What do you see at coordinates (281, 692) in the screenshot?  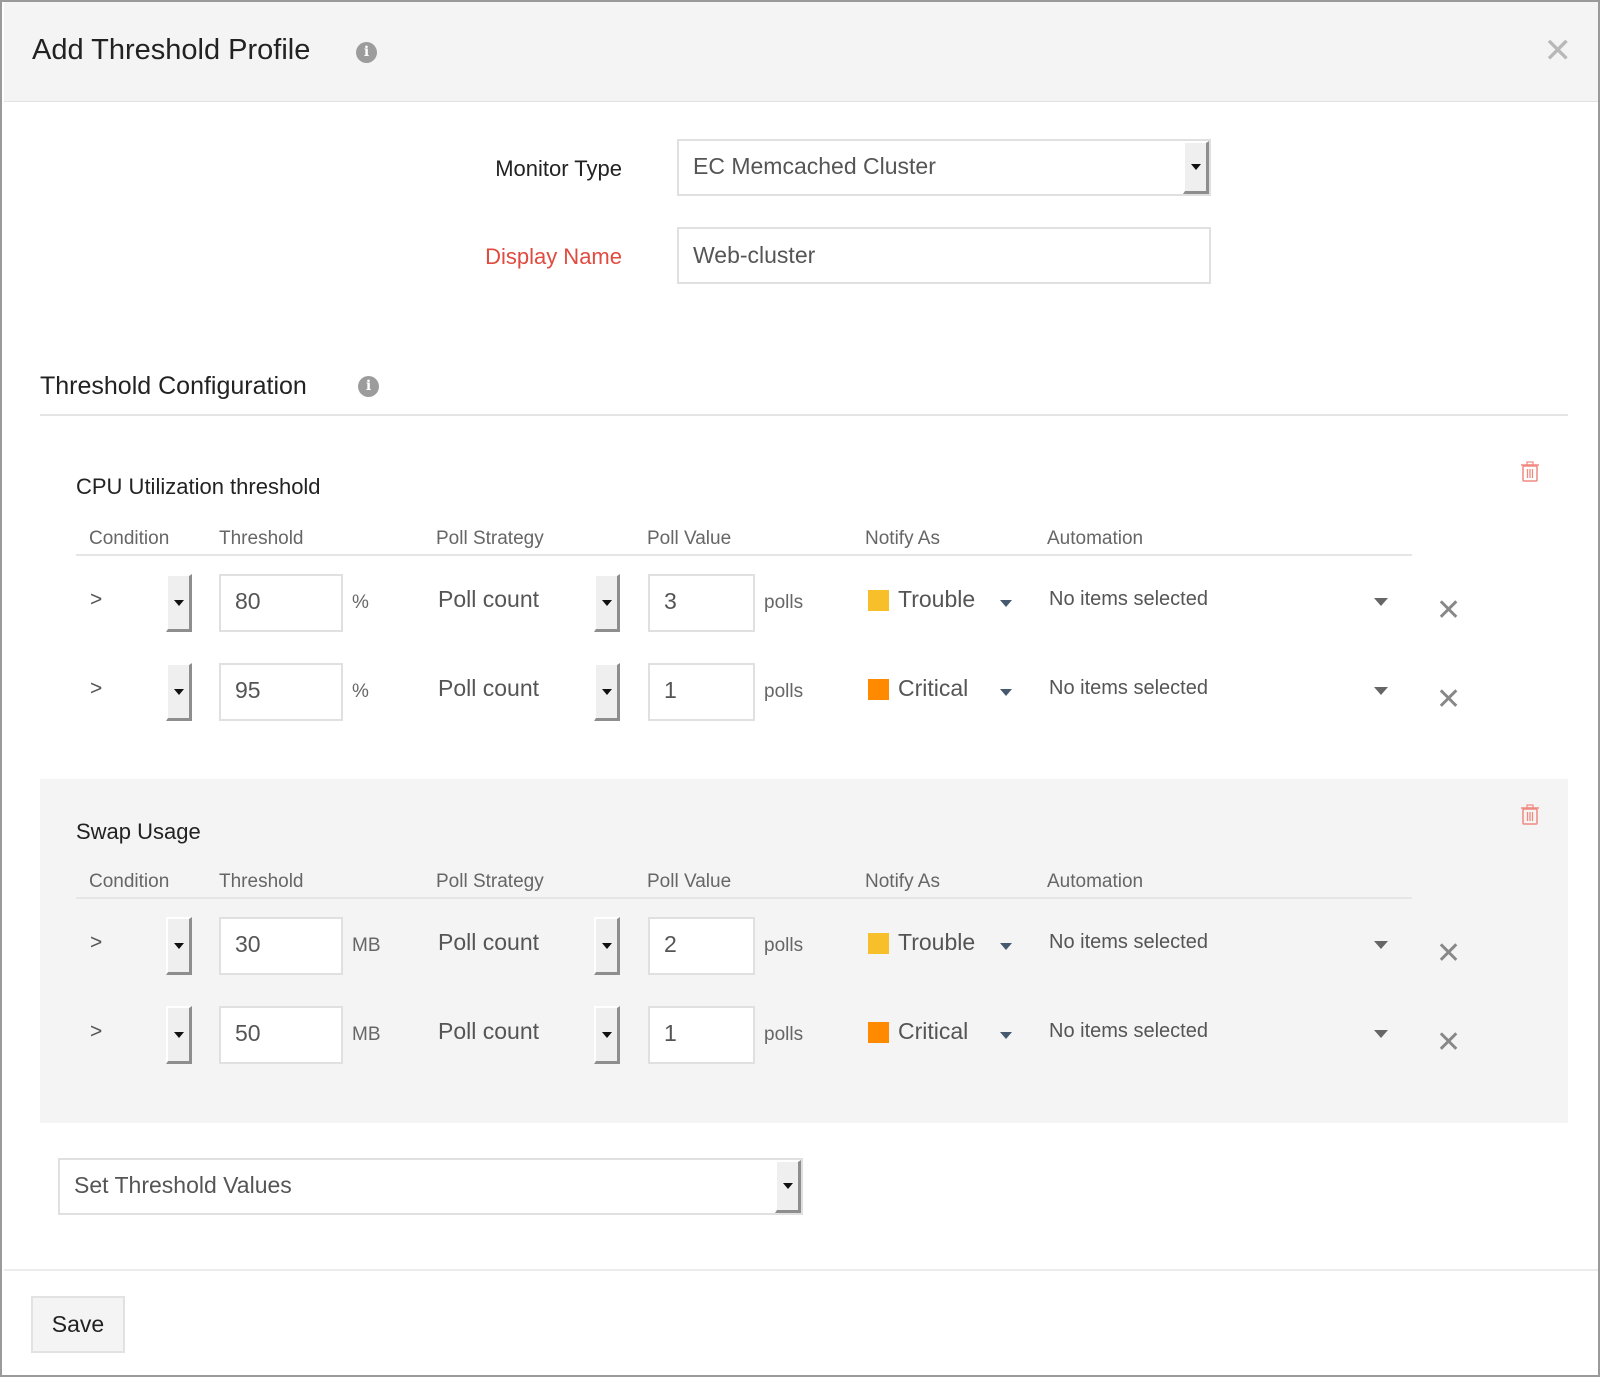 I see `threshold-input: 95` at bounding box center [281, 692].